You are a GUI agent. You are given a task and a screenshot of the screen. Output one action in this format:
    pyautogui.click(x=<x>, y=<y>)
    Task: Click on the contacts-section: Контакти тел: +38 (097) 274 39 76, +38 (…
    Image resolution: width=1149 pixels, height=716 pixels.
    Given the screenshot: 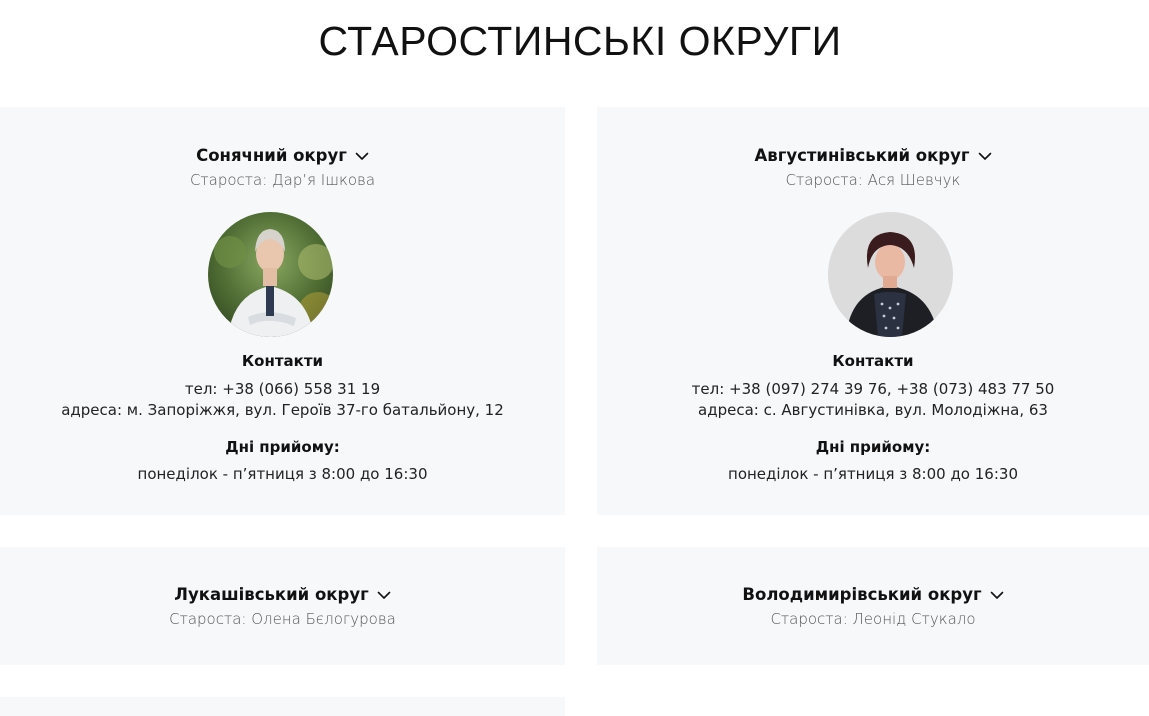 What is the action you would take?
    pyautogui.click(x=873, y=418)
    